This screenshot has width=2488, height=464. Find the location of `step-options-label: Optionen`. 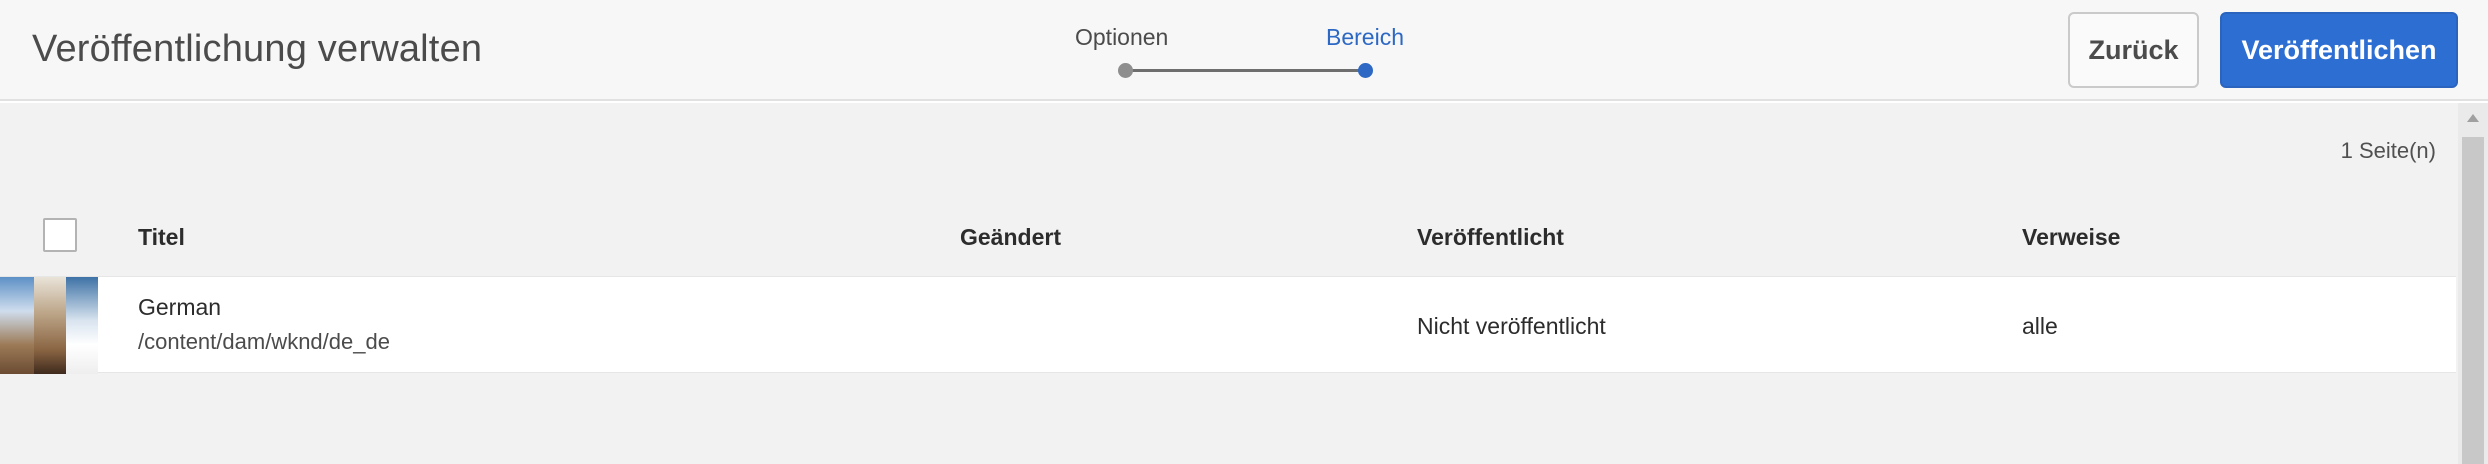

step-options-label: Optionen is located at coordinates (1121, 37).